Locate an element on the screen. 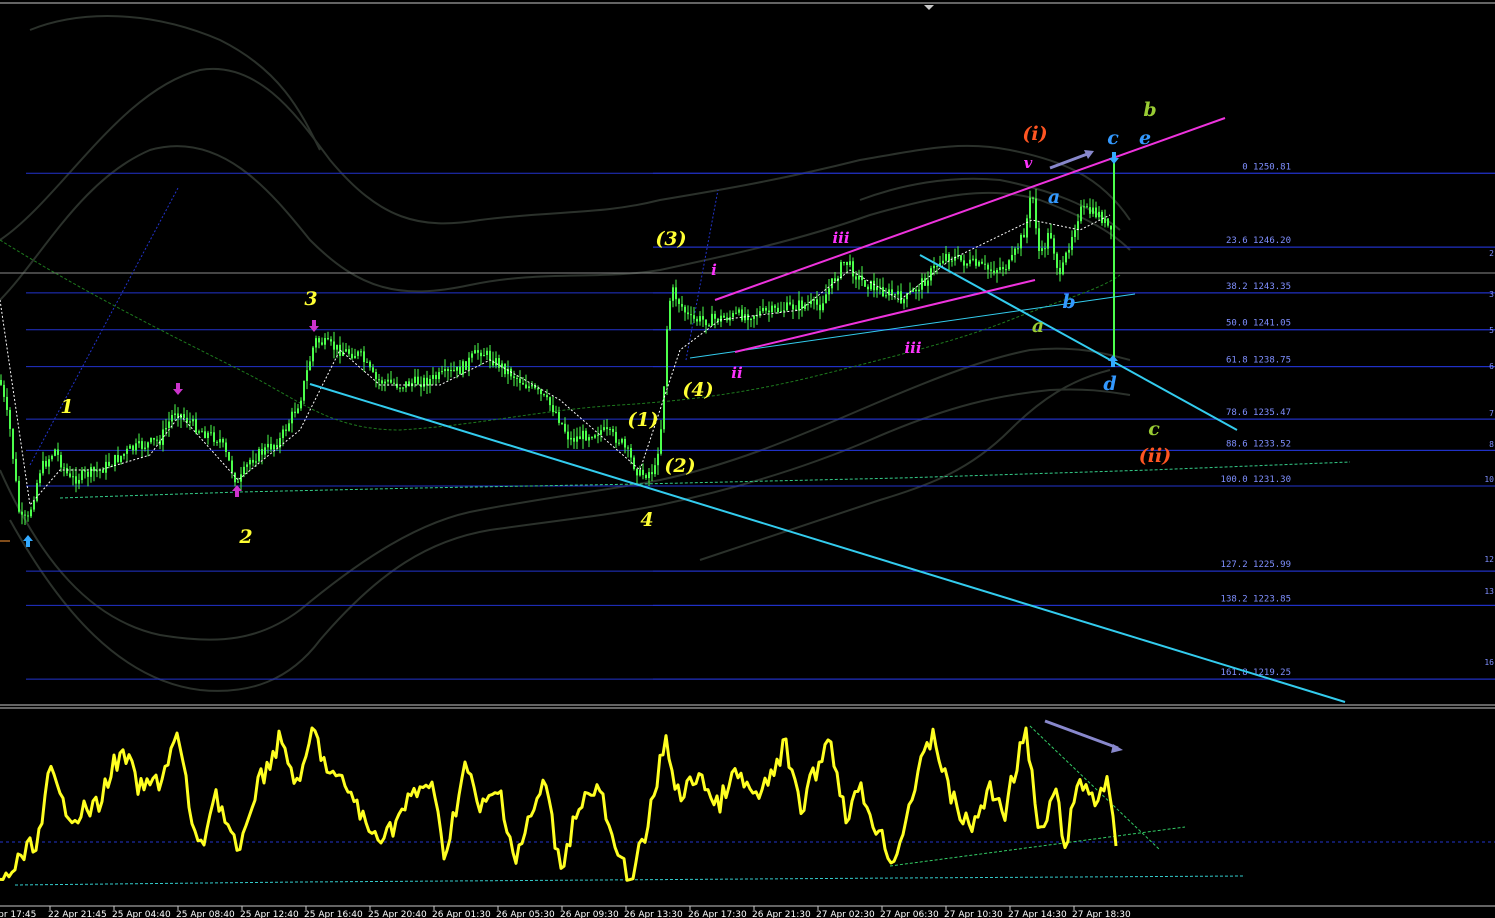  wave-label: 1 is located at coordinates (66, 407).